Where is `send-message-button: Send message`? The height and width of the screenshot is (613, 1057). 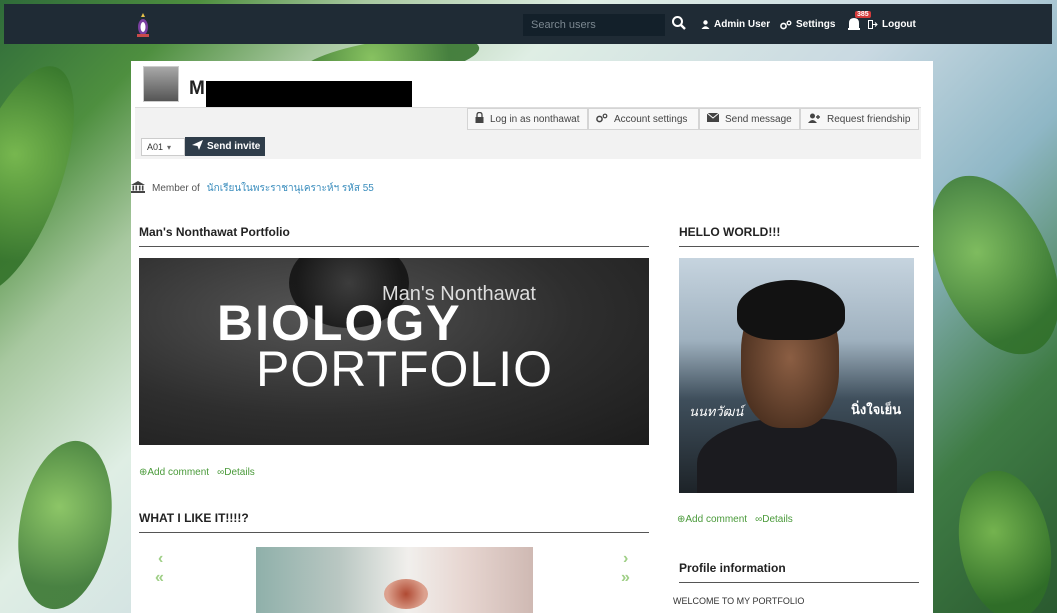
send-message-button: Send message is located at coordinates (749, 119).